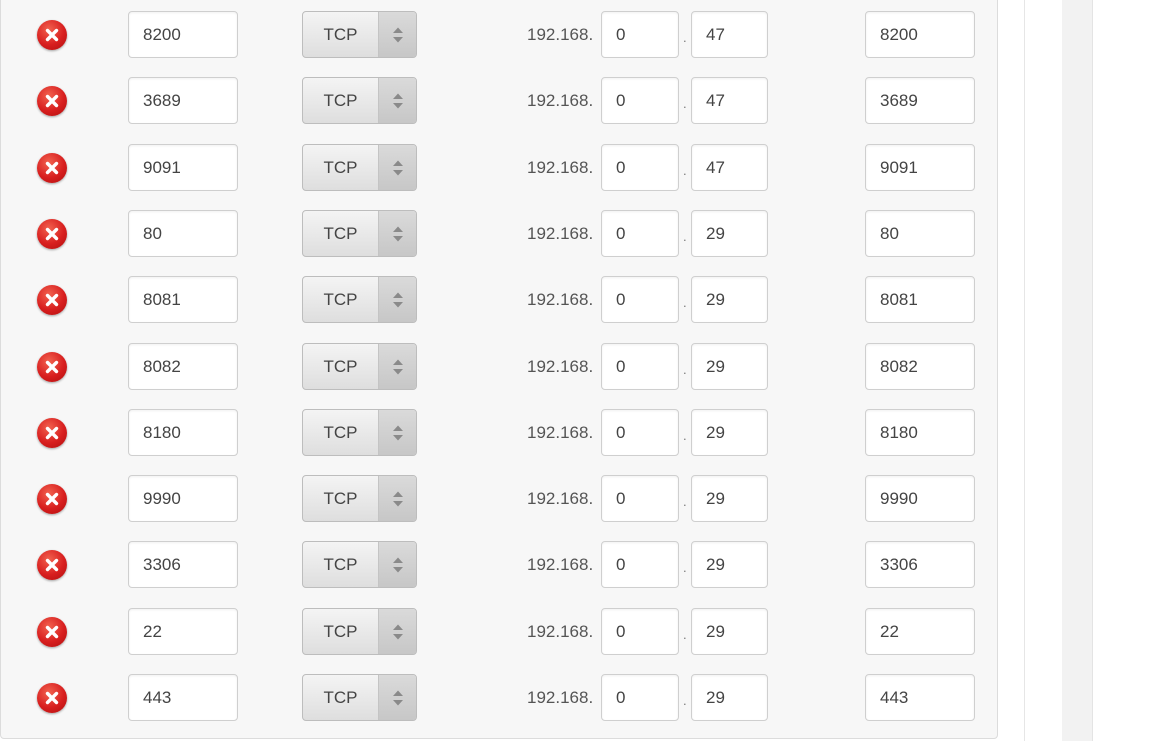  I want to click on external-port-input: 8200, so click(183, 34).